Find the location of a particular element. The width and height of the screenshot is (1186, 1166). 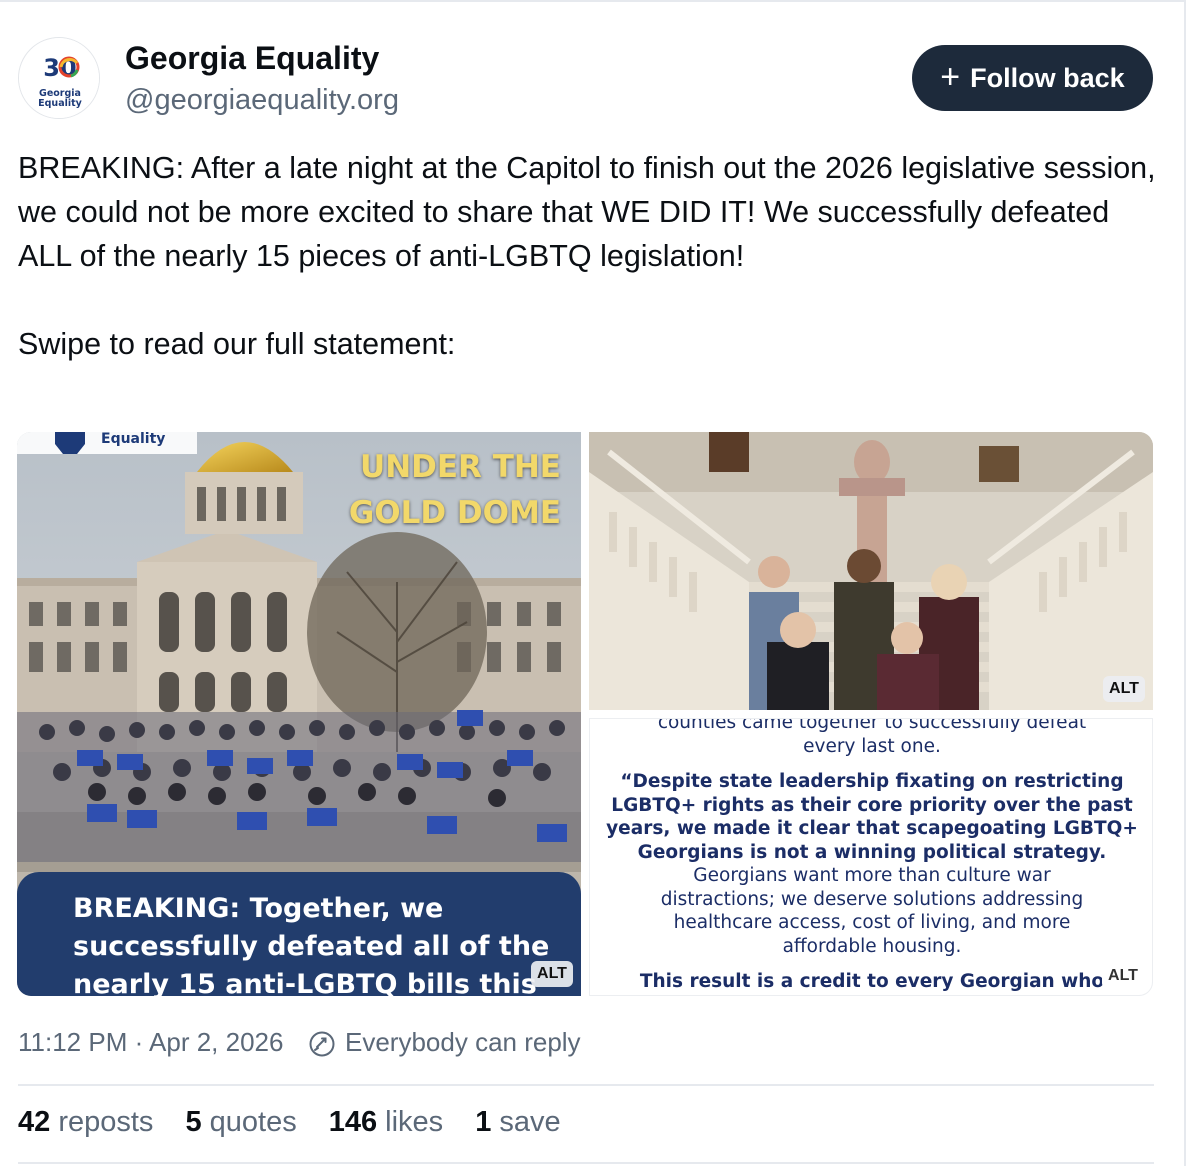

staircase-group-photo is located at coordinates (871, 571).